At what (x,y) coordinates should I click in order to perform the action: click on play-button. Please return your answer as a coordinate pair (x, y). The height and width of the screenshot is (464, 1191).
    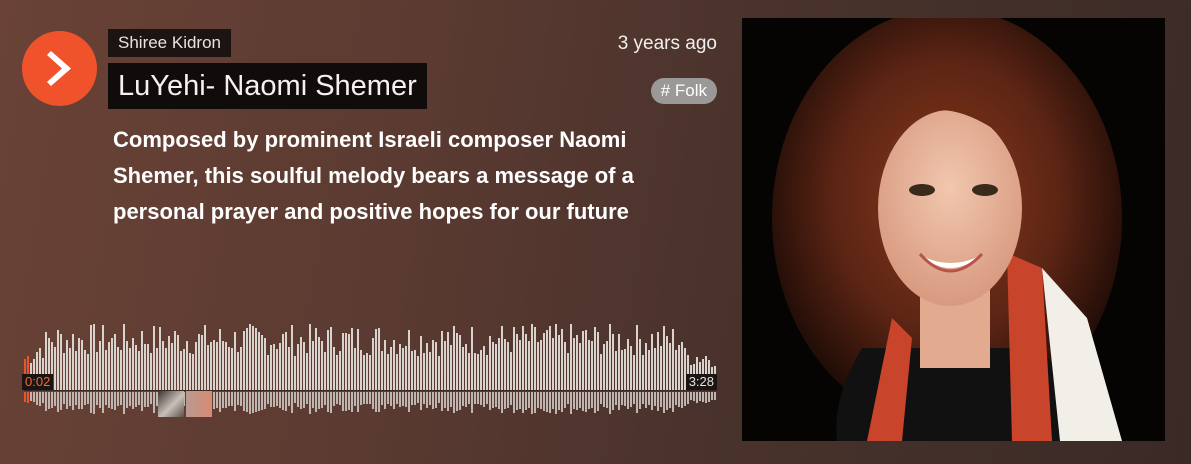
    Looking at the image, I should click on (59, 68).